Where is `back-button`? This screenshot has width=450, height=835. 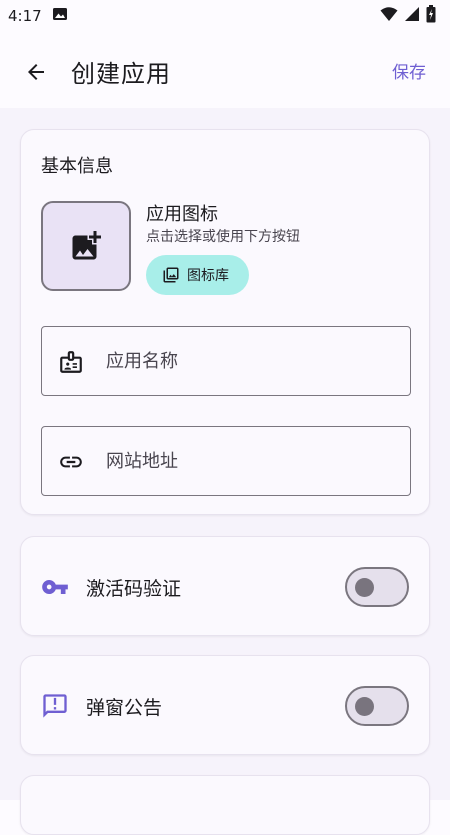 back-button is located at coordinates (36, 72).